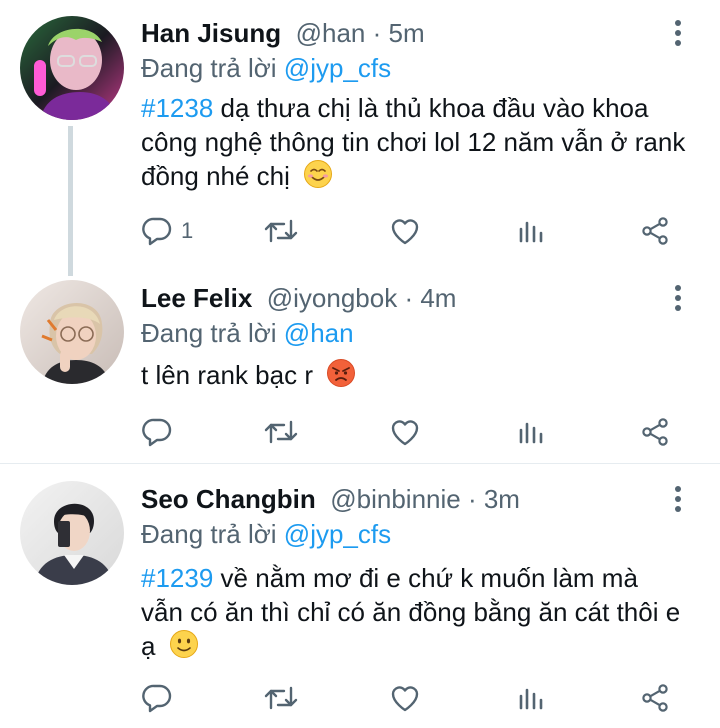  Describe the element at coordinates (187, 230) in the screenshot. I see `reply-count: 1` at that location.